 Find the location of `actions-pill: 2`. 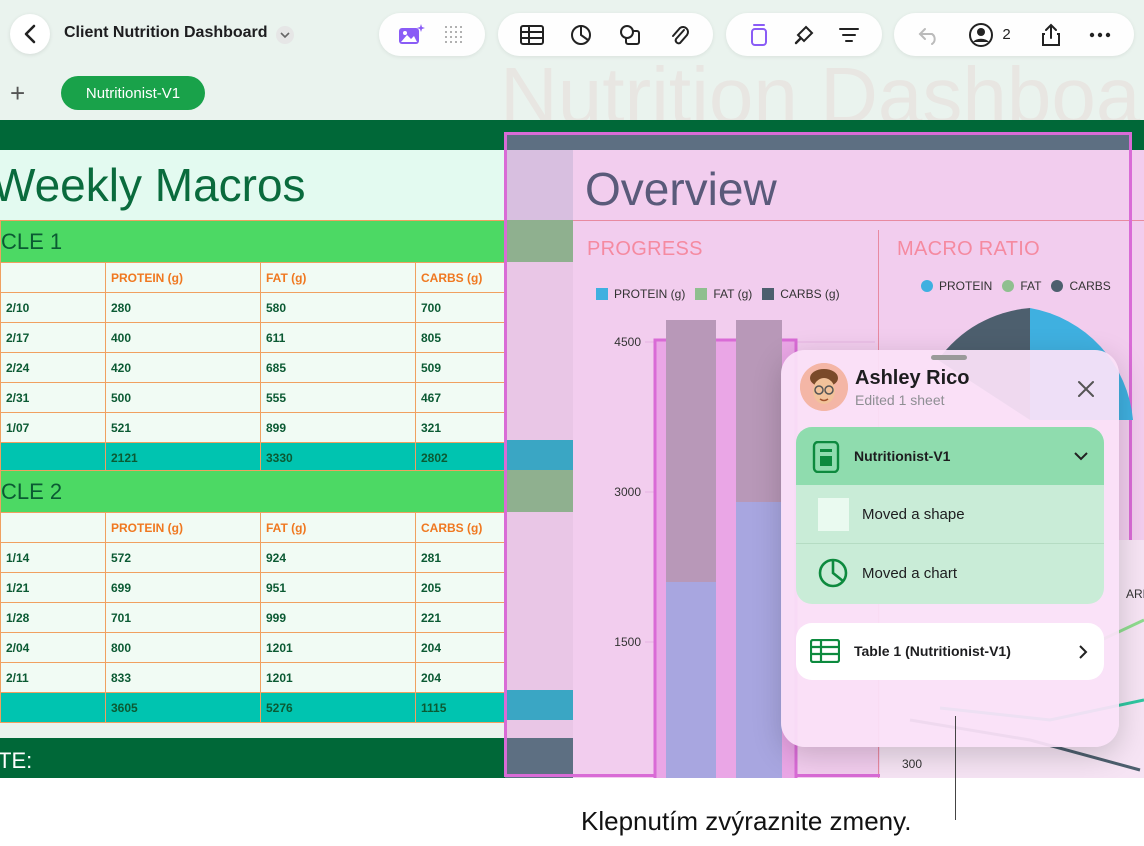

actions-pill: 2 is located at coordinates (1014, 34).